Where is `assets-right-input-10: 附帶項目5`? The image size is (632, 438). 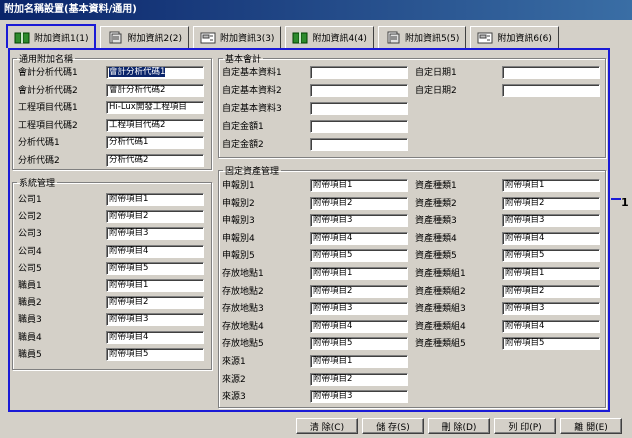
assets-right-input-10: 附帶項目5 is located at coordinates (551, 344).